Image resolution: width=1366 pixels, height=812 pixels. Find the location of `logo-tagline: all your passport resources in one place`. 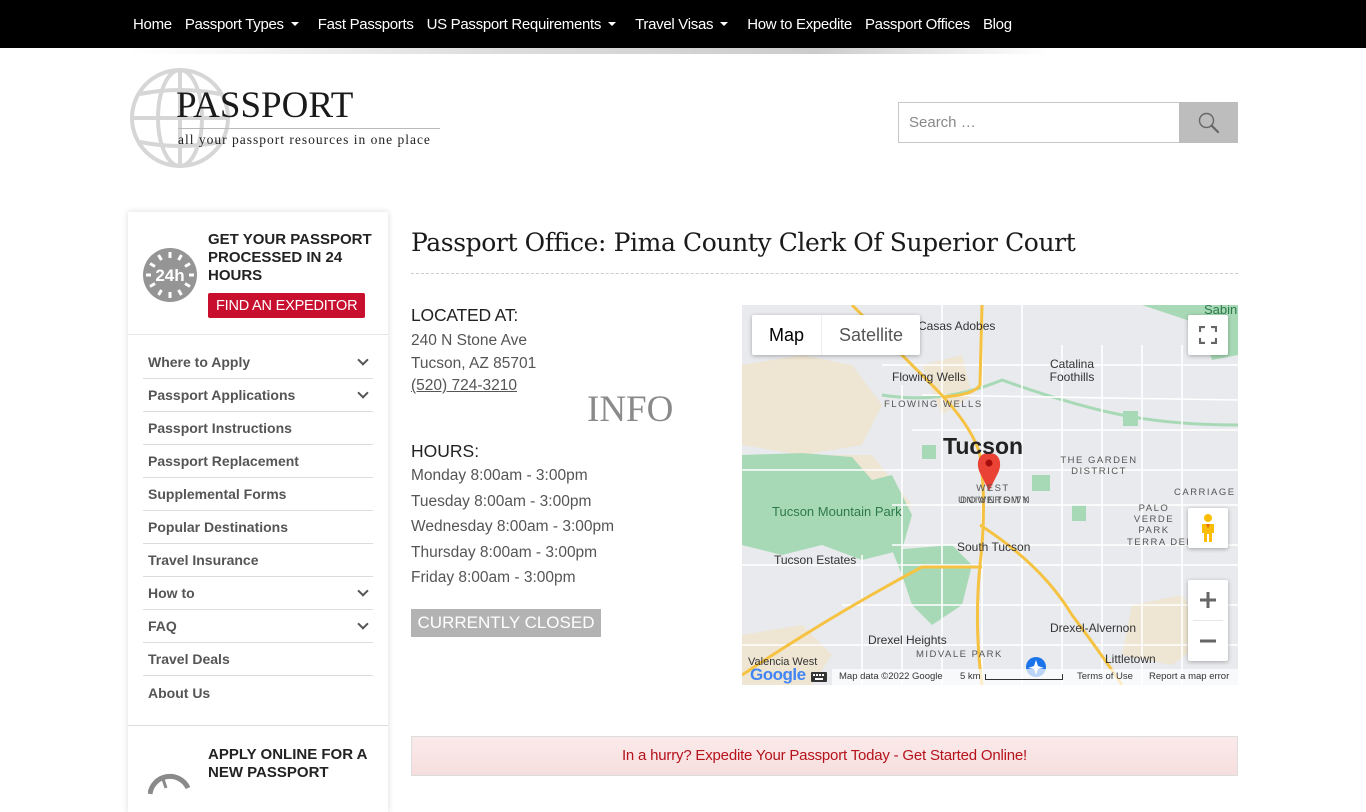

logo-tagline: all your passport resources in one place is located at coordinates (304, 139).